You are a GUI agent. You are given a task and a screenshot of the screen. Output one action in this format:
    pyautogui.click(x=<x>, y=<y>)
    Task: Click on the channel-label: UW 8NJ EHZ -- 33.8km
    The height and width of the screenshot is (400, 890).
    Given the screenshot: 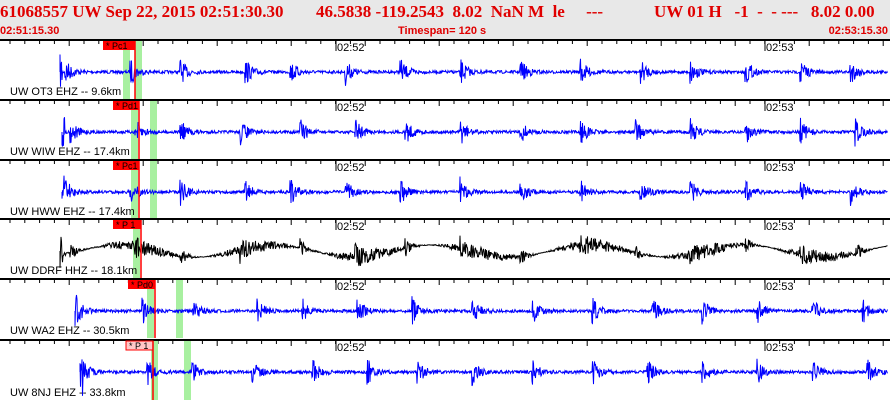 What is the action you would take?
    pyautogui.click(x=68, y=393)
    